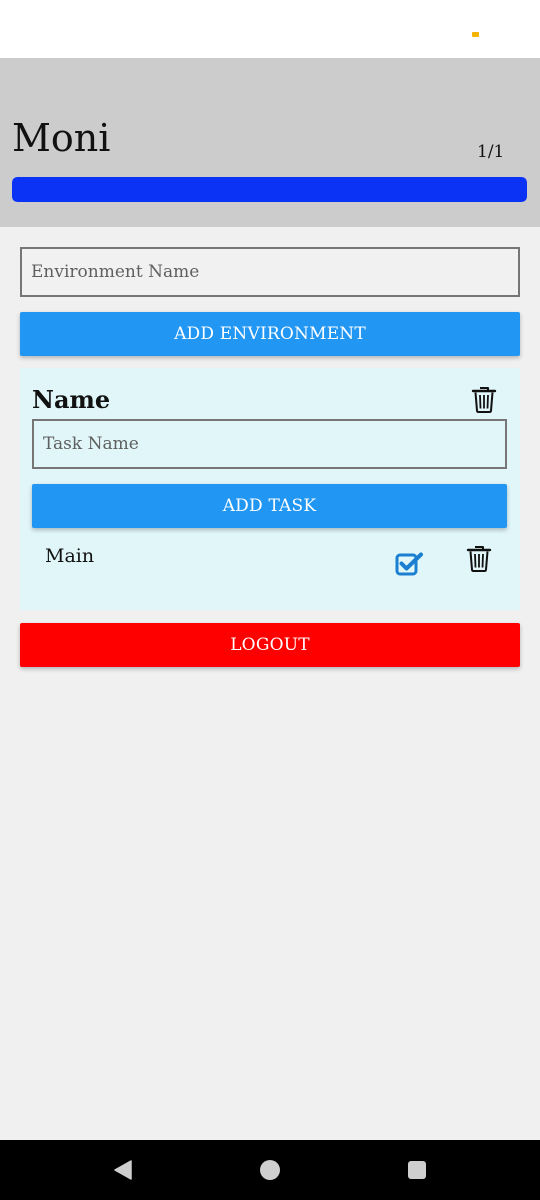  I want to click on header: Moni 1/1, so click(270, 142).